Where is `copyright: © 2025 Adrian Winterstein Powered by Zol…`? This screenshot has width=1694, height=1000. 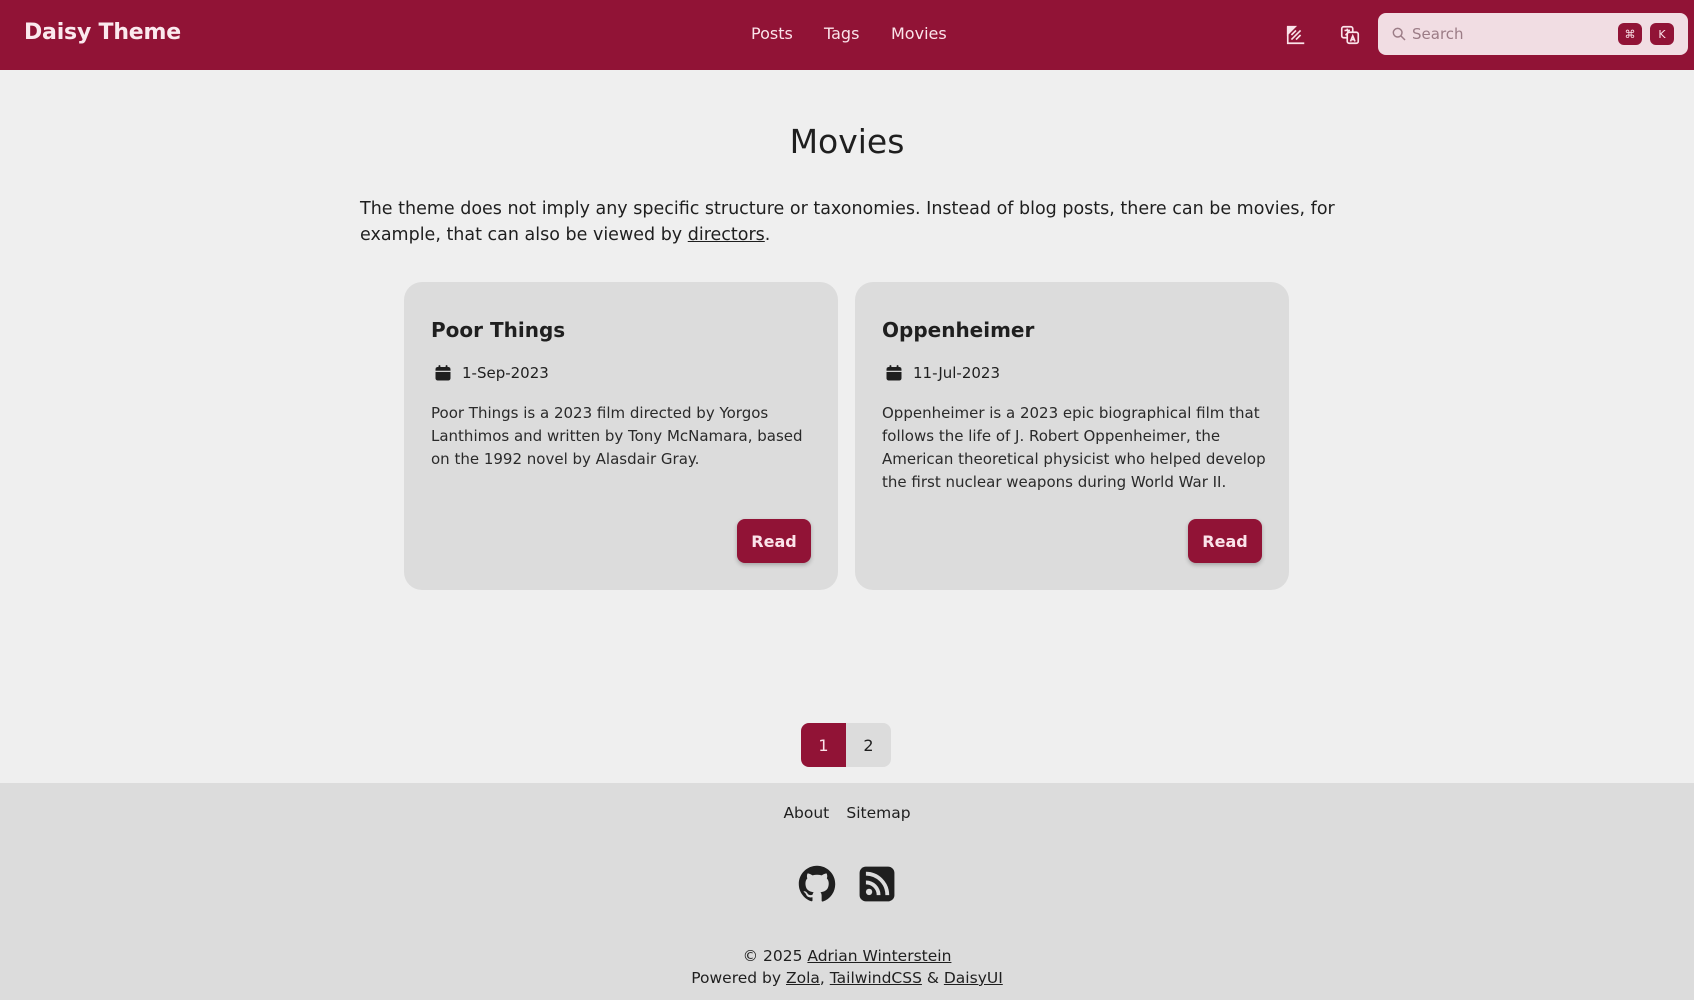
copyright: © 2025 Adrian Winterstein Powered by Zol… is located at coordinates (847, 967).